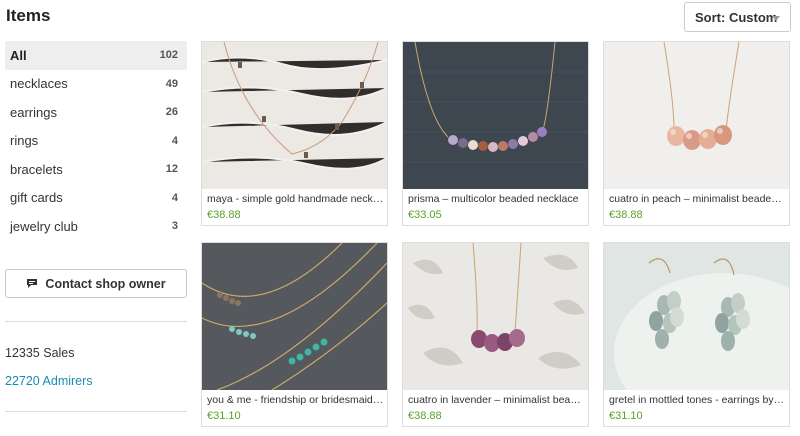 The image size is (800, 436). I want to click on sidebar-item-label: All, so click(18, 55).